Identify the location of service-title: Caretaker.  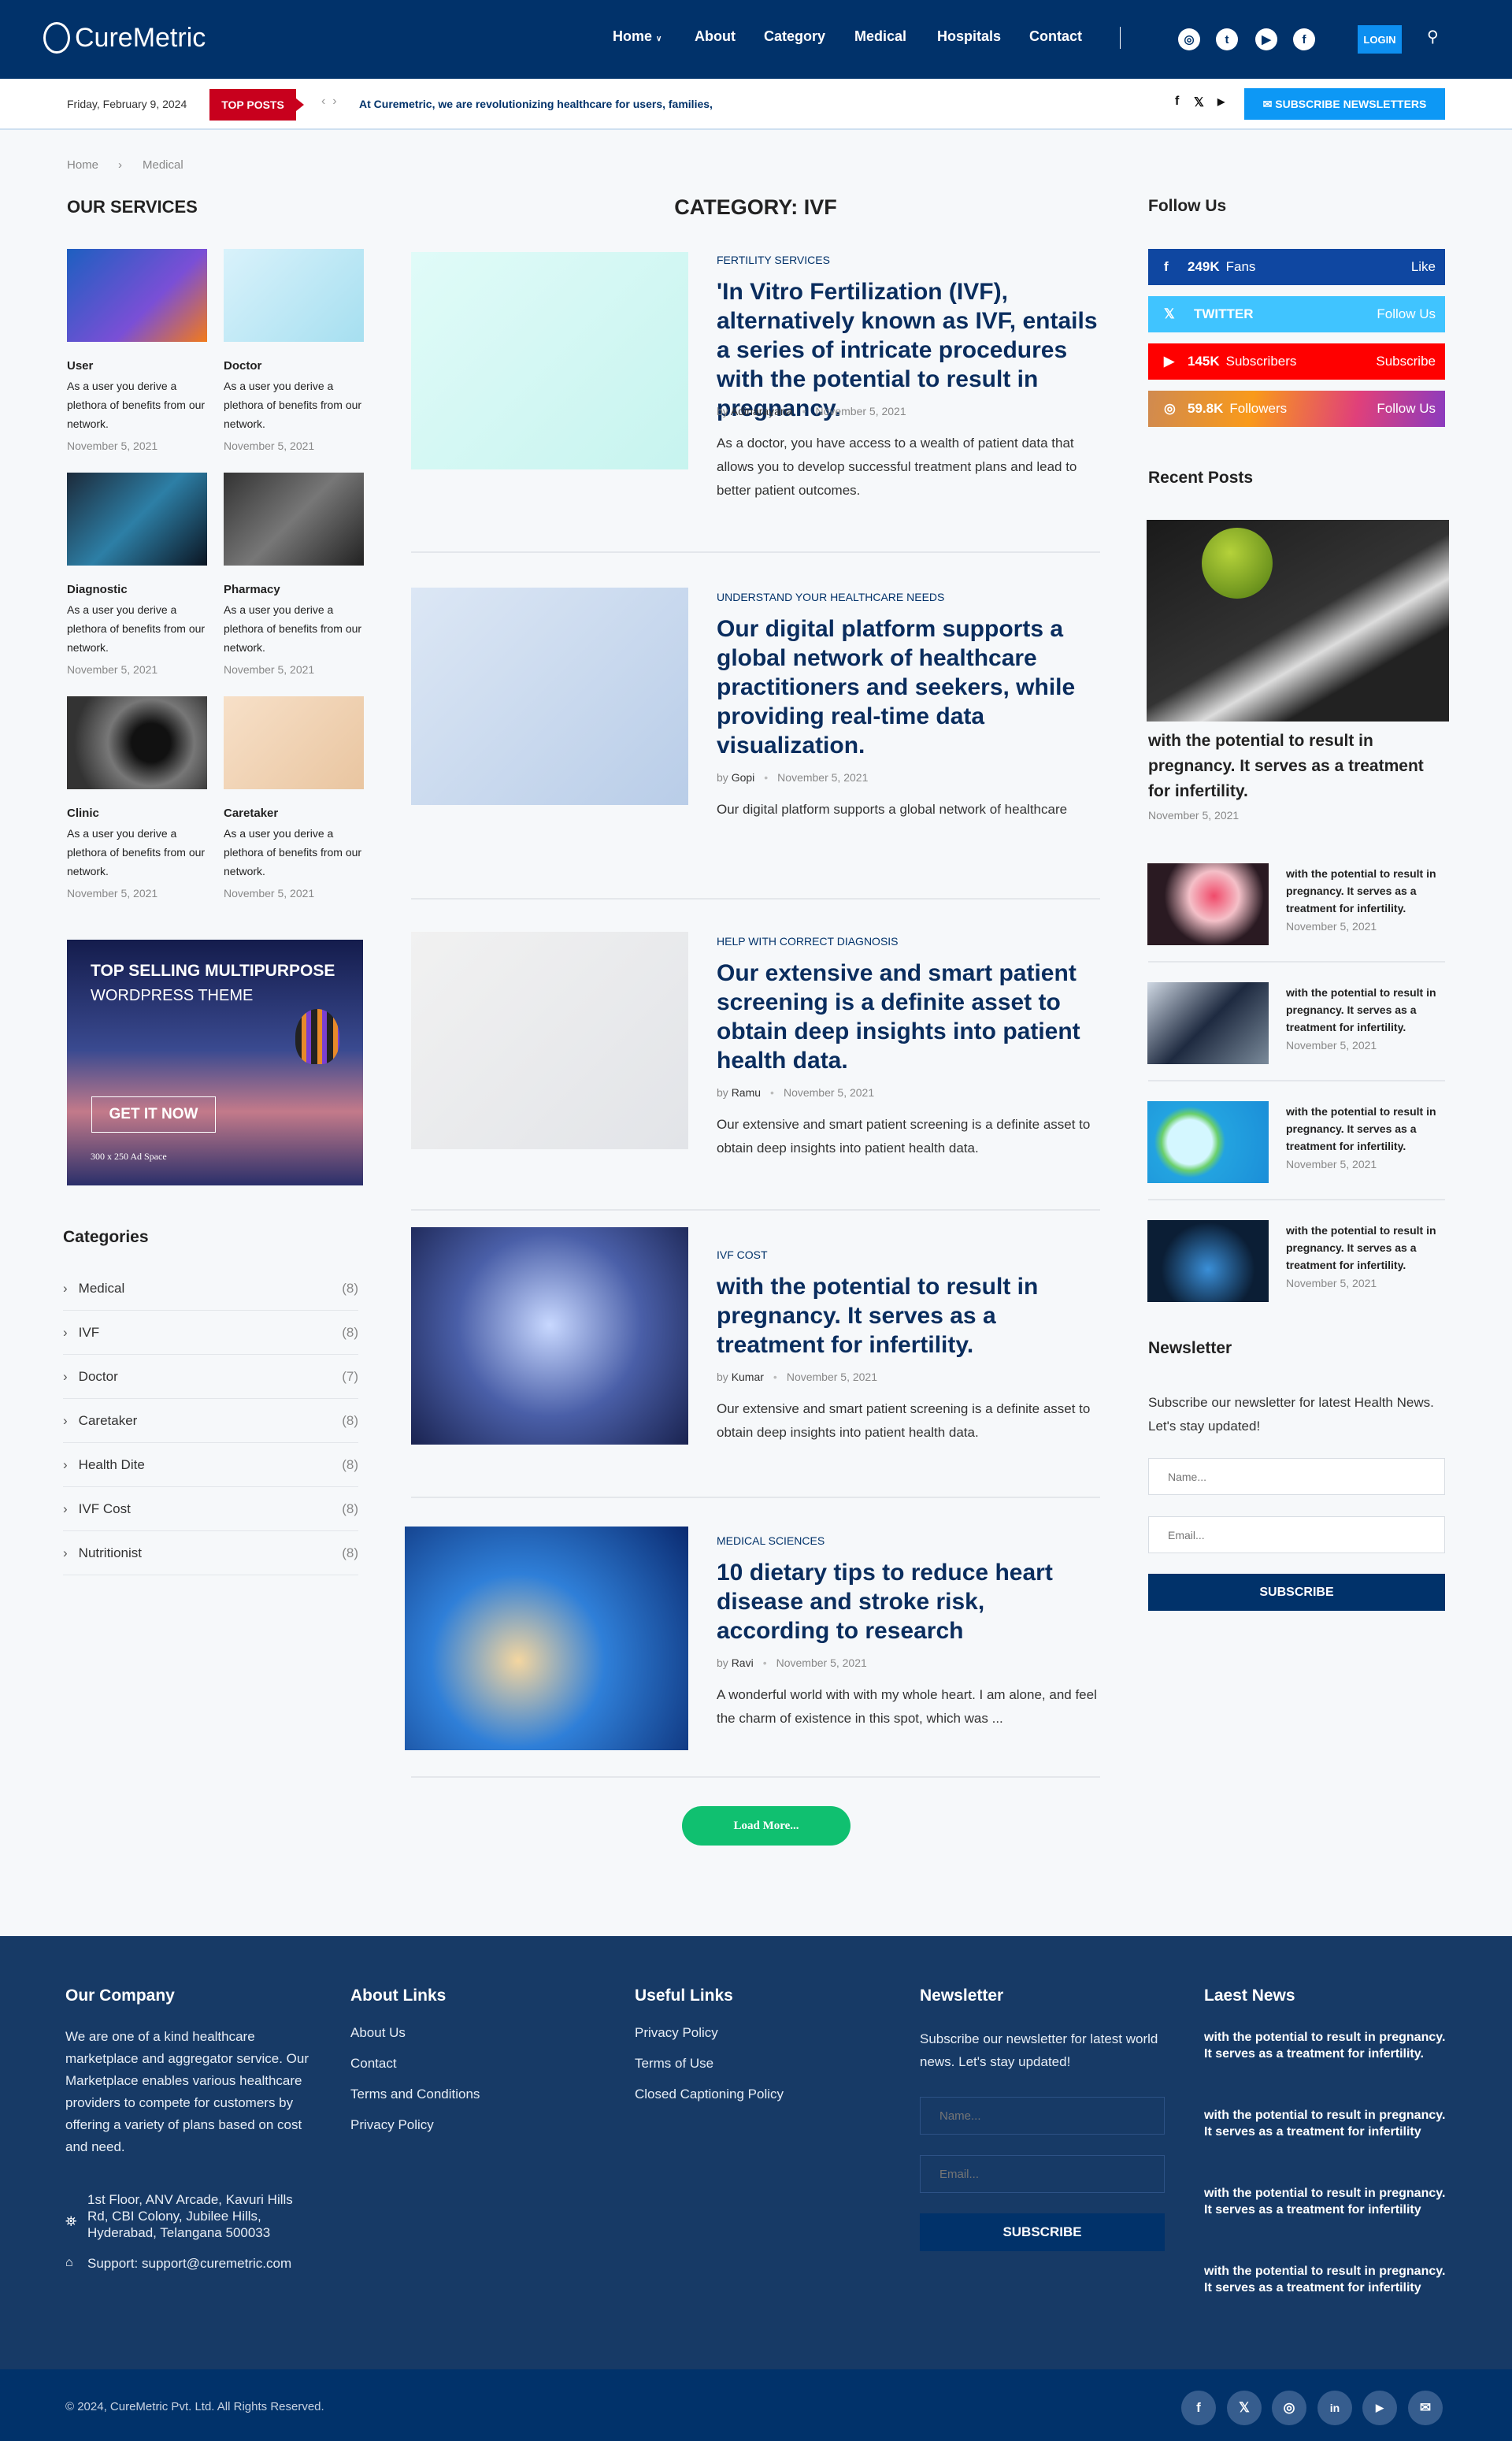
(251, 813).